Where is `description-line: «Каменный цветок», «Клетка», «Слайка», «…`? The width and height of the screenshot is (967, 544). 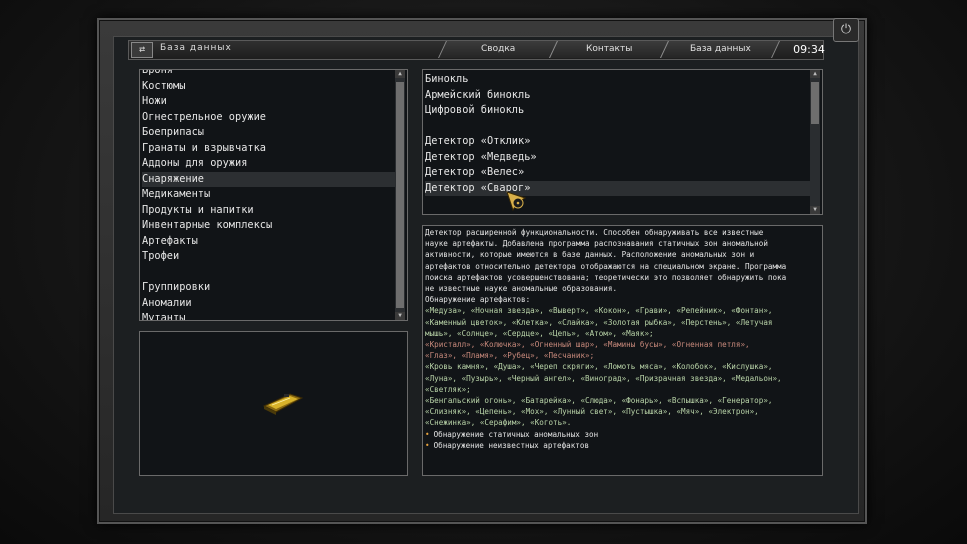 description-line: «Каменный цветок», «Клетка», «Слайка», «… is located at coordinates (599, 322).